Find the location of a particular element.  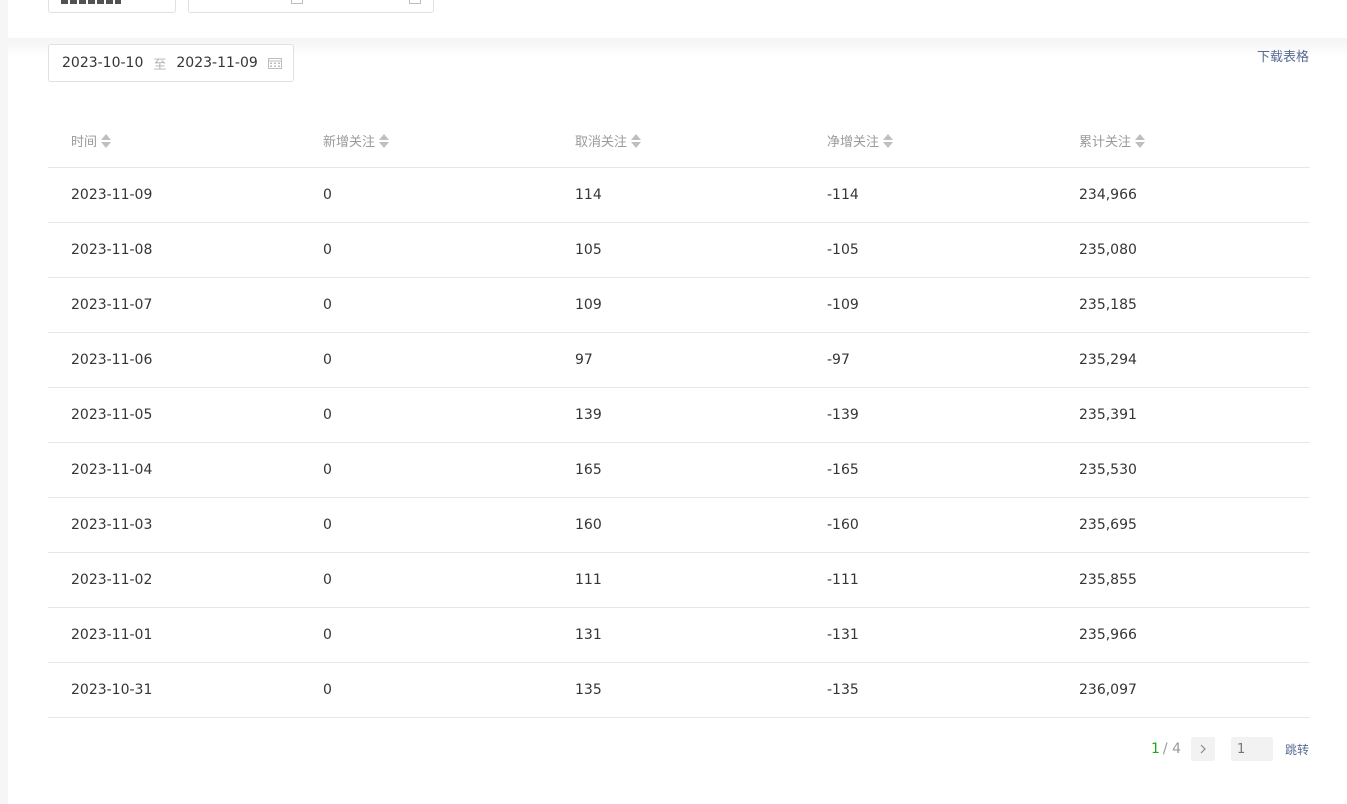

table-row: 2023-11-08 0 105 -105 235,080 is located at coordinates (679, 250).